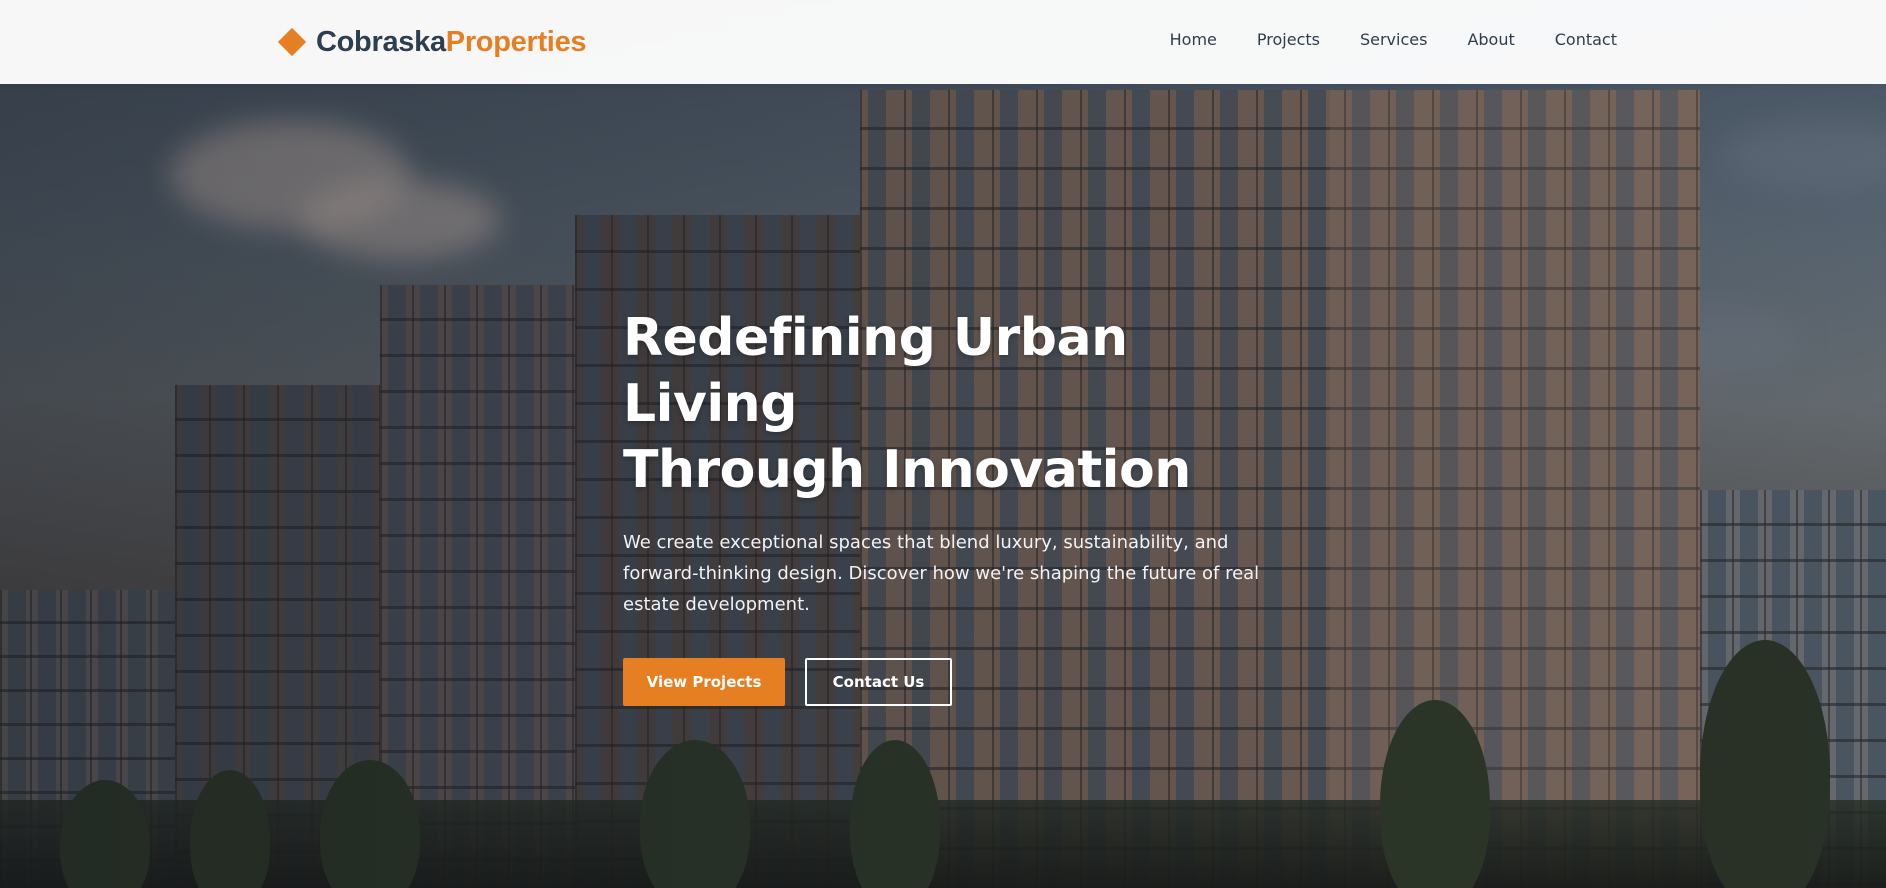 Image resolution: width=1886 pixels, height=888 pixels. I want to click on brand-logo: CobraskaProperties, so click(432, 42).